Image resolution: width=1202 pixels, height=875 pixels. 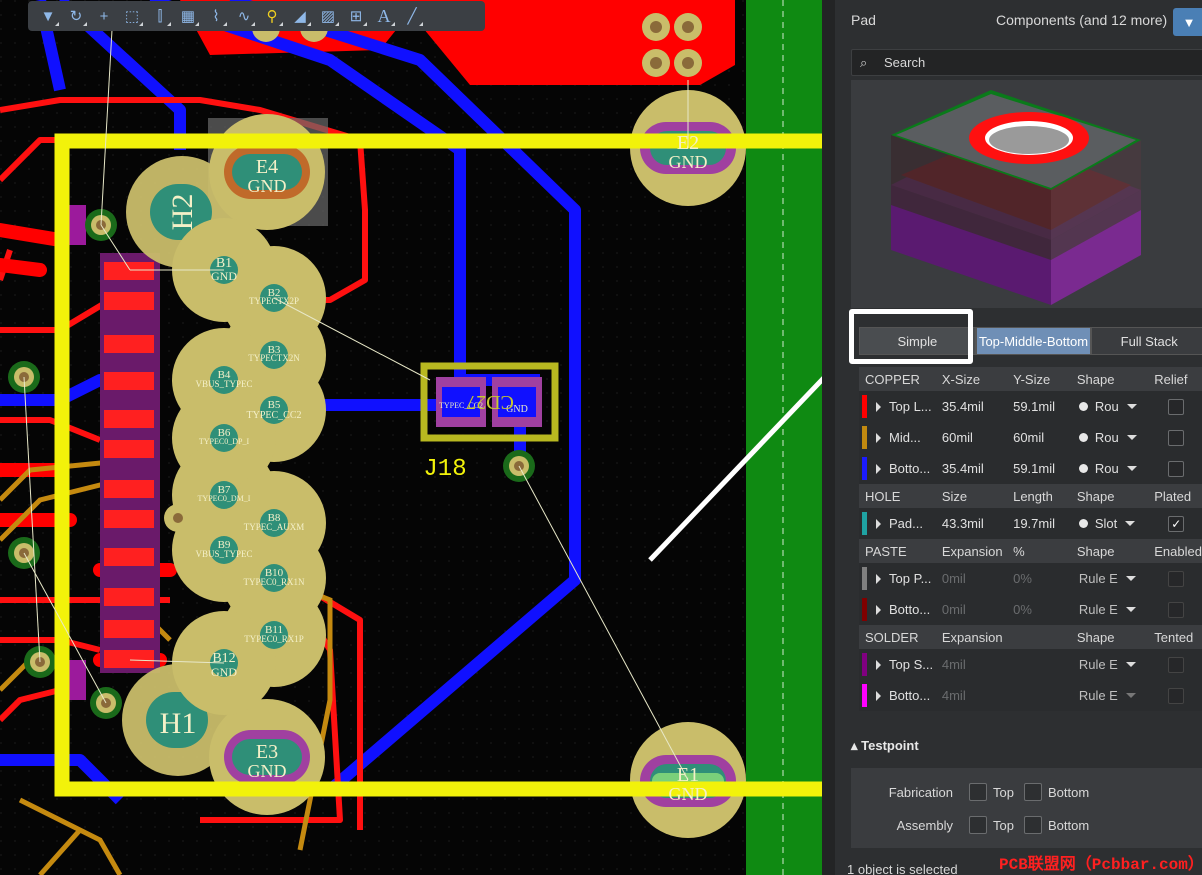 I want to click on component-icon: ▦, so click(x=188, y=16).